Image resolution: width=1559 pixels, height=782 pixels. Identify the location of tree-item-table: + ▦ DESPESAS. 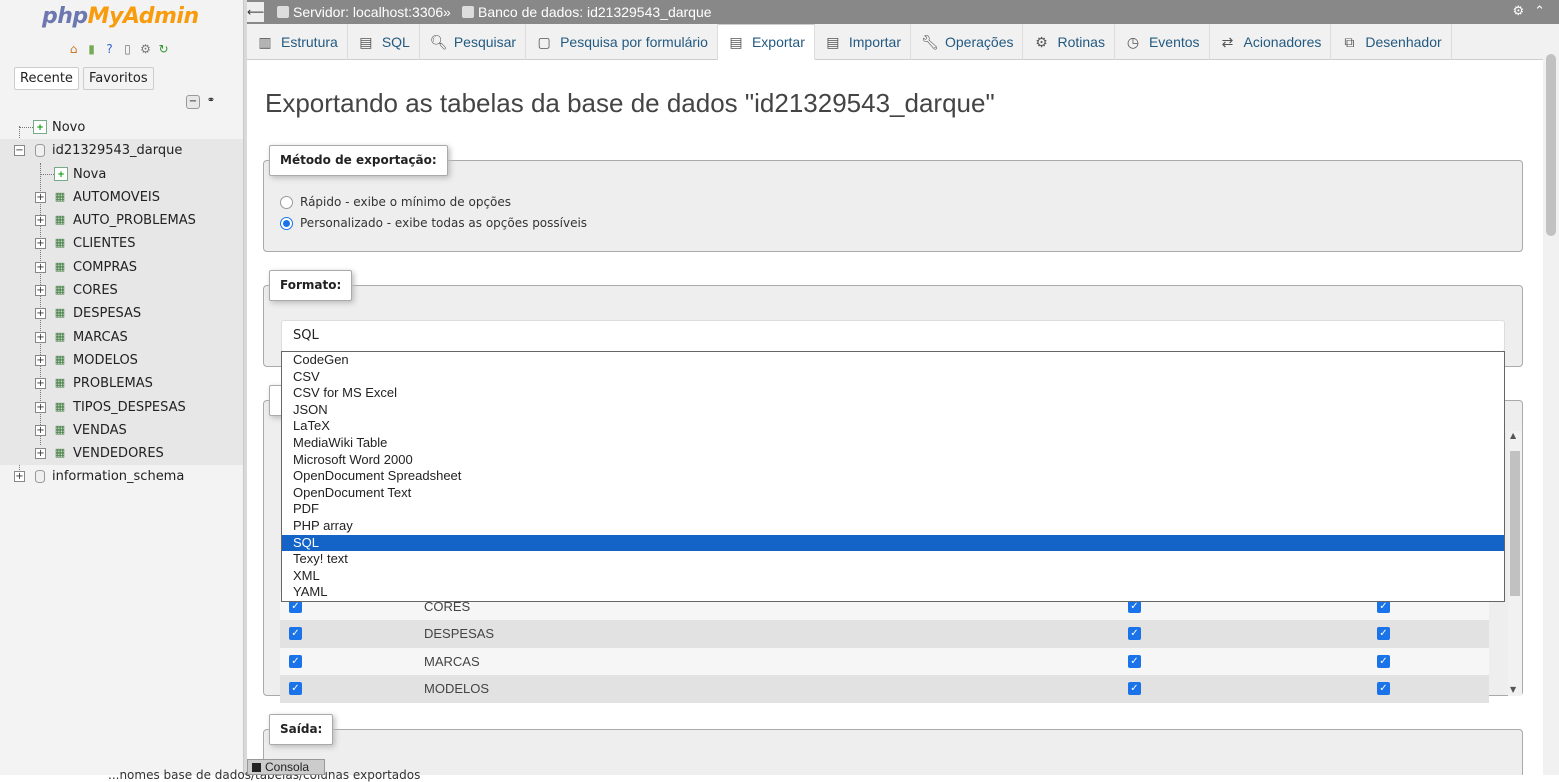
(121, 313).